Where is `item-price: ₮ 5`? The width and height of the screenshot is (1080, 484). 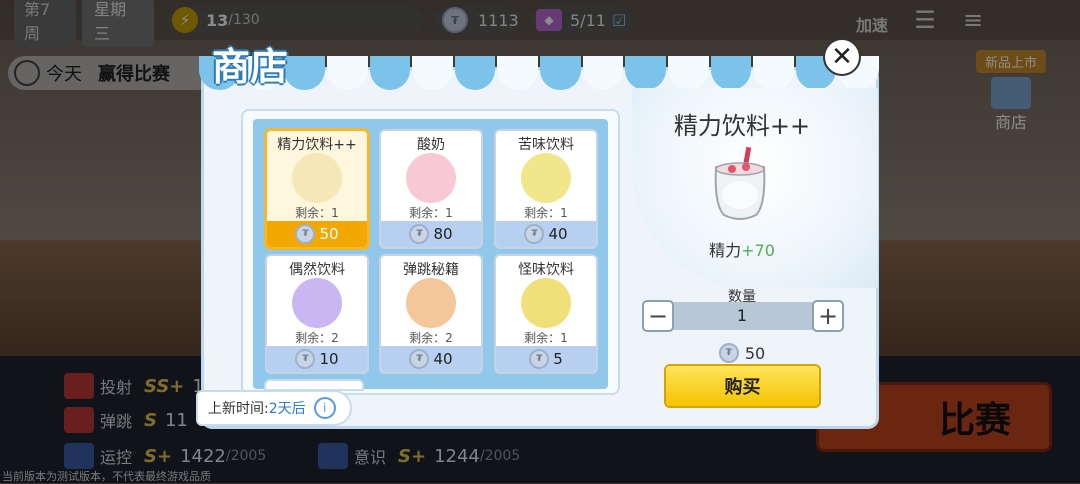 item-price: ₮ 5 is located at coordinates (546, 359).